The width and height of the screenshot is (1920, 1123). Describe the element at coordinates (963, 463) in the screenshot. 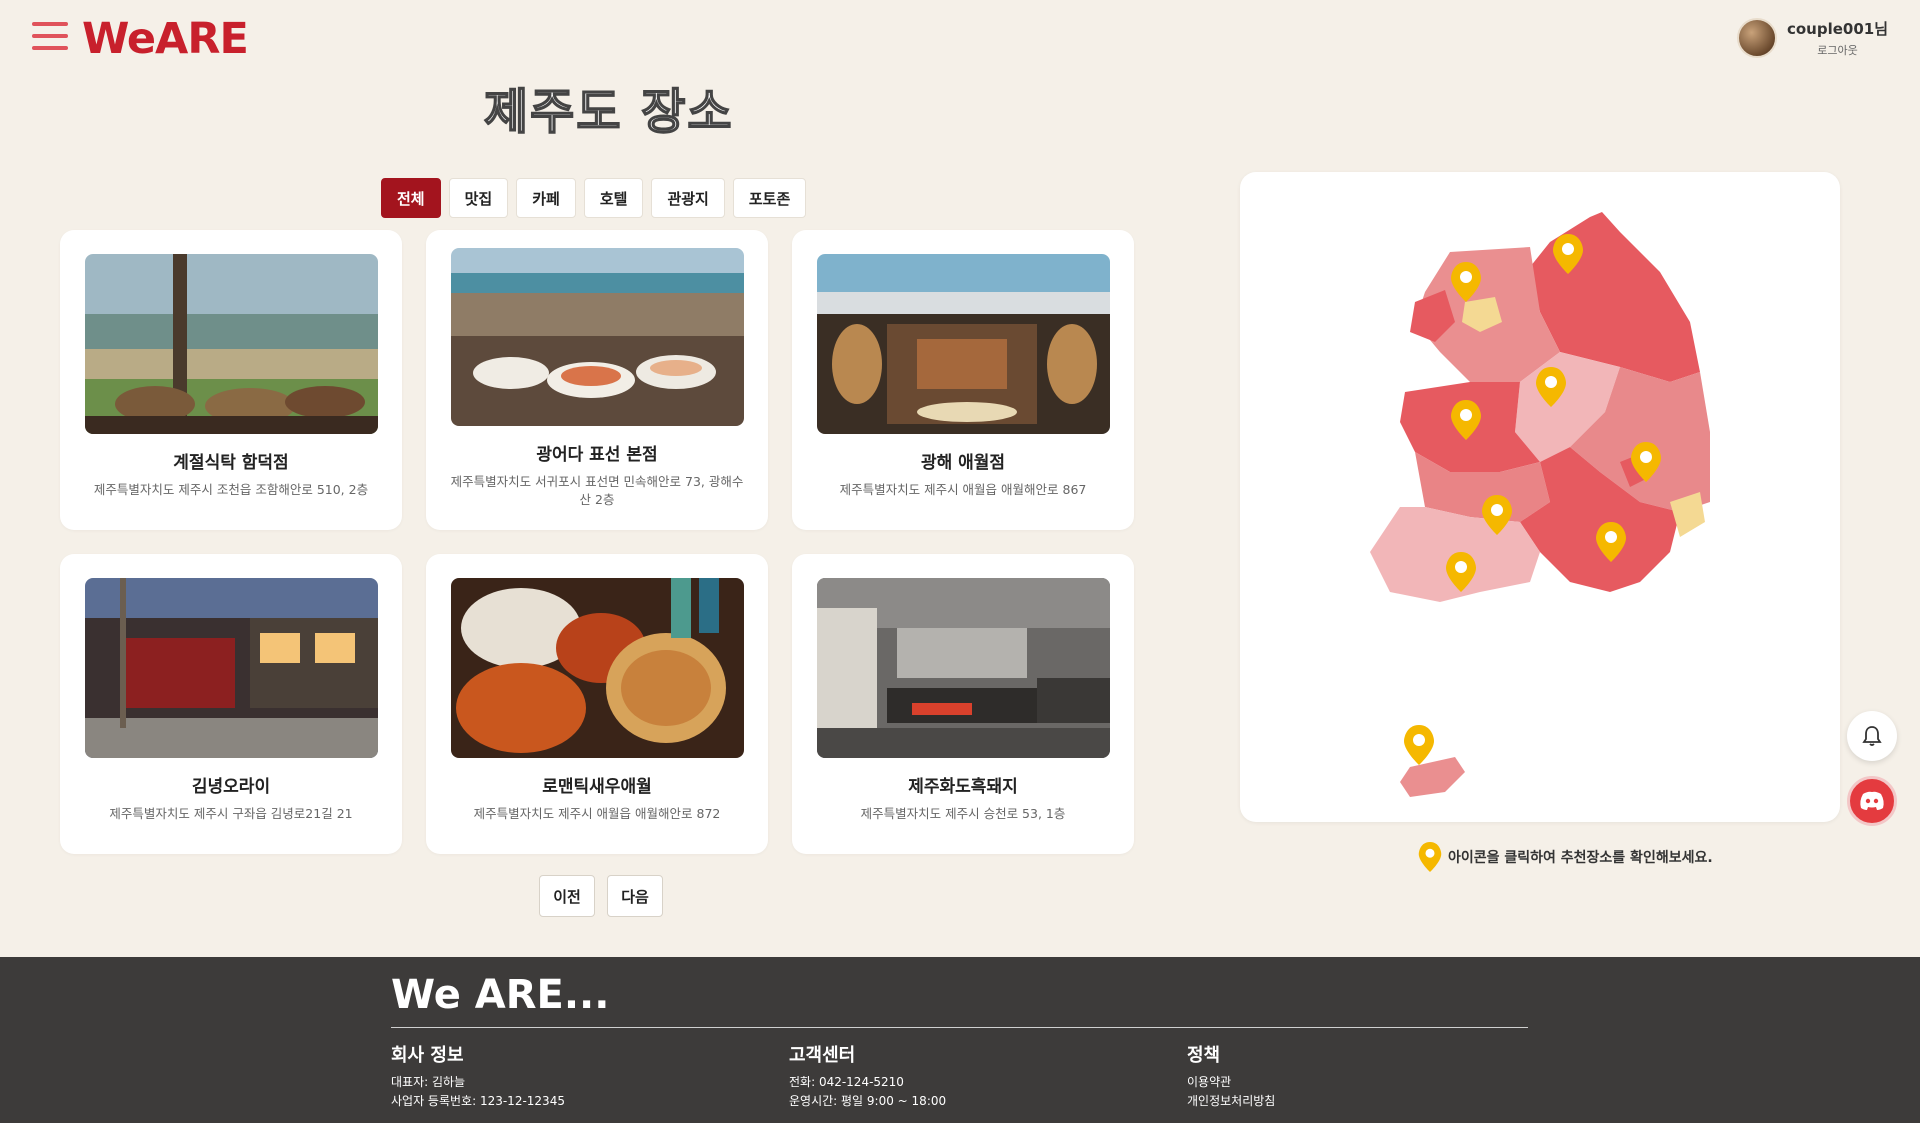

I see `place-name: 광해 애월점` at that location.